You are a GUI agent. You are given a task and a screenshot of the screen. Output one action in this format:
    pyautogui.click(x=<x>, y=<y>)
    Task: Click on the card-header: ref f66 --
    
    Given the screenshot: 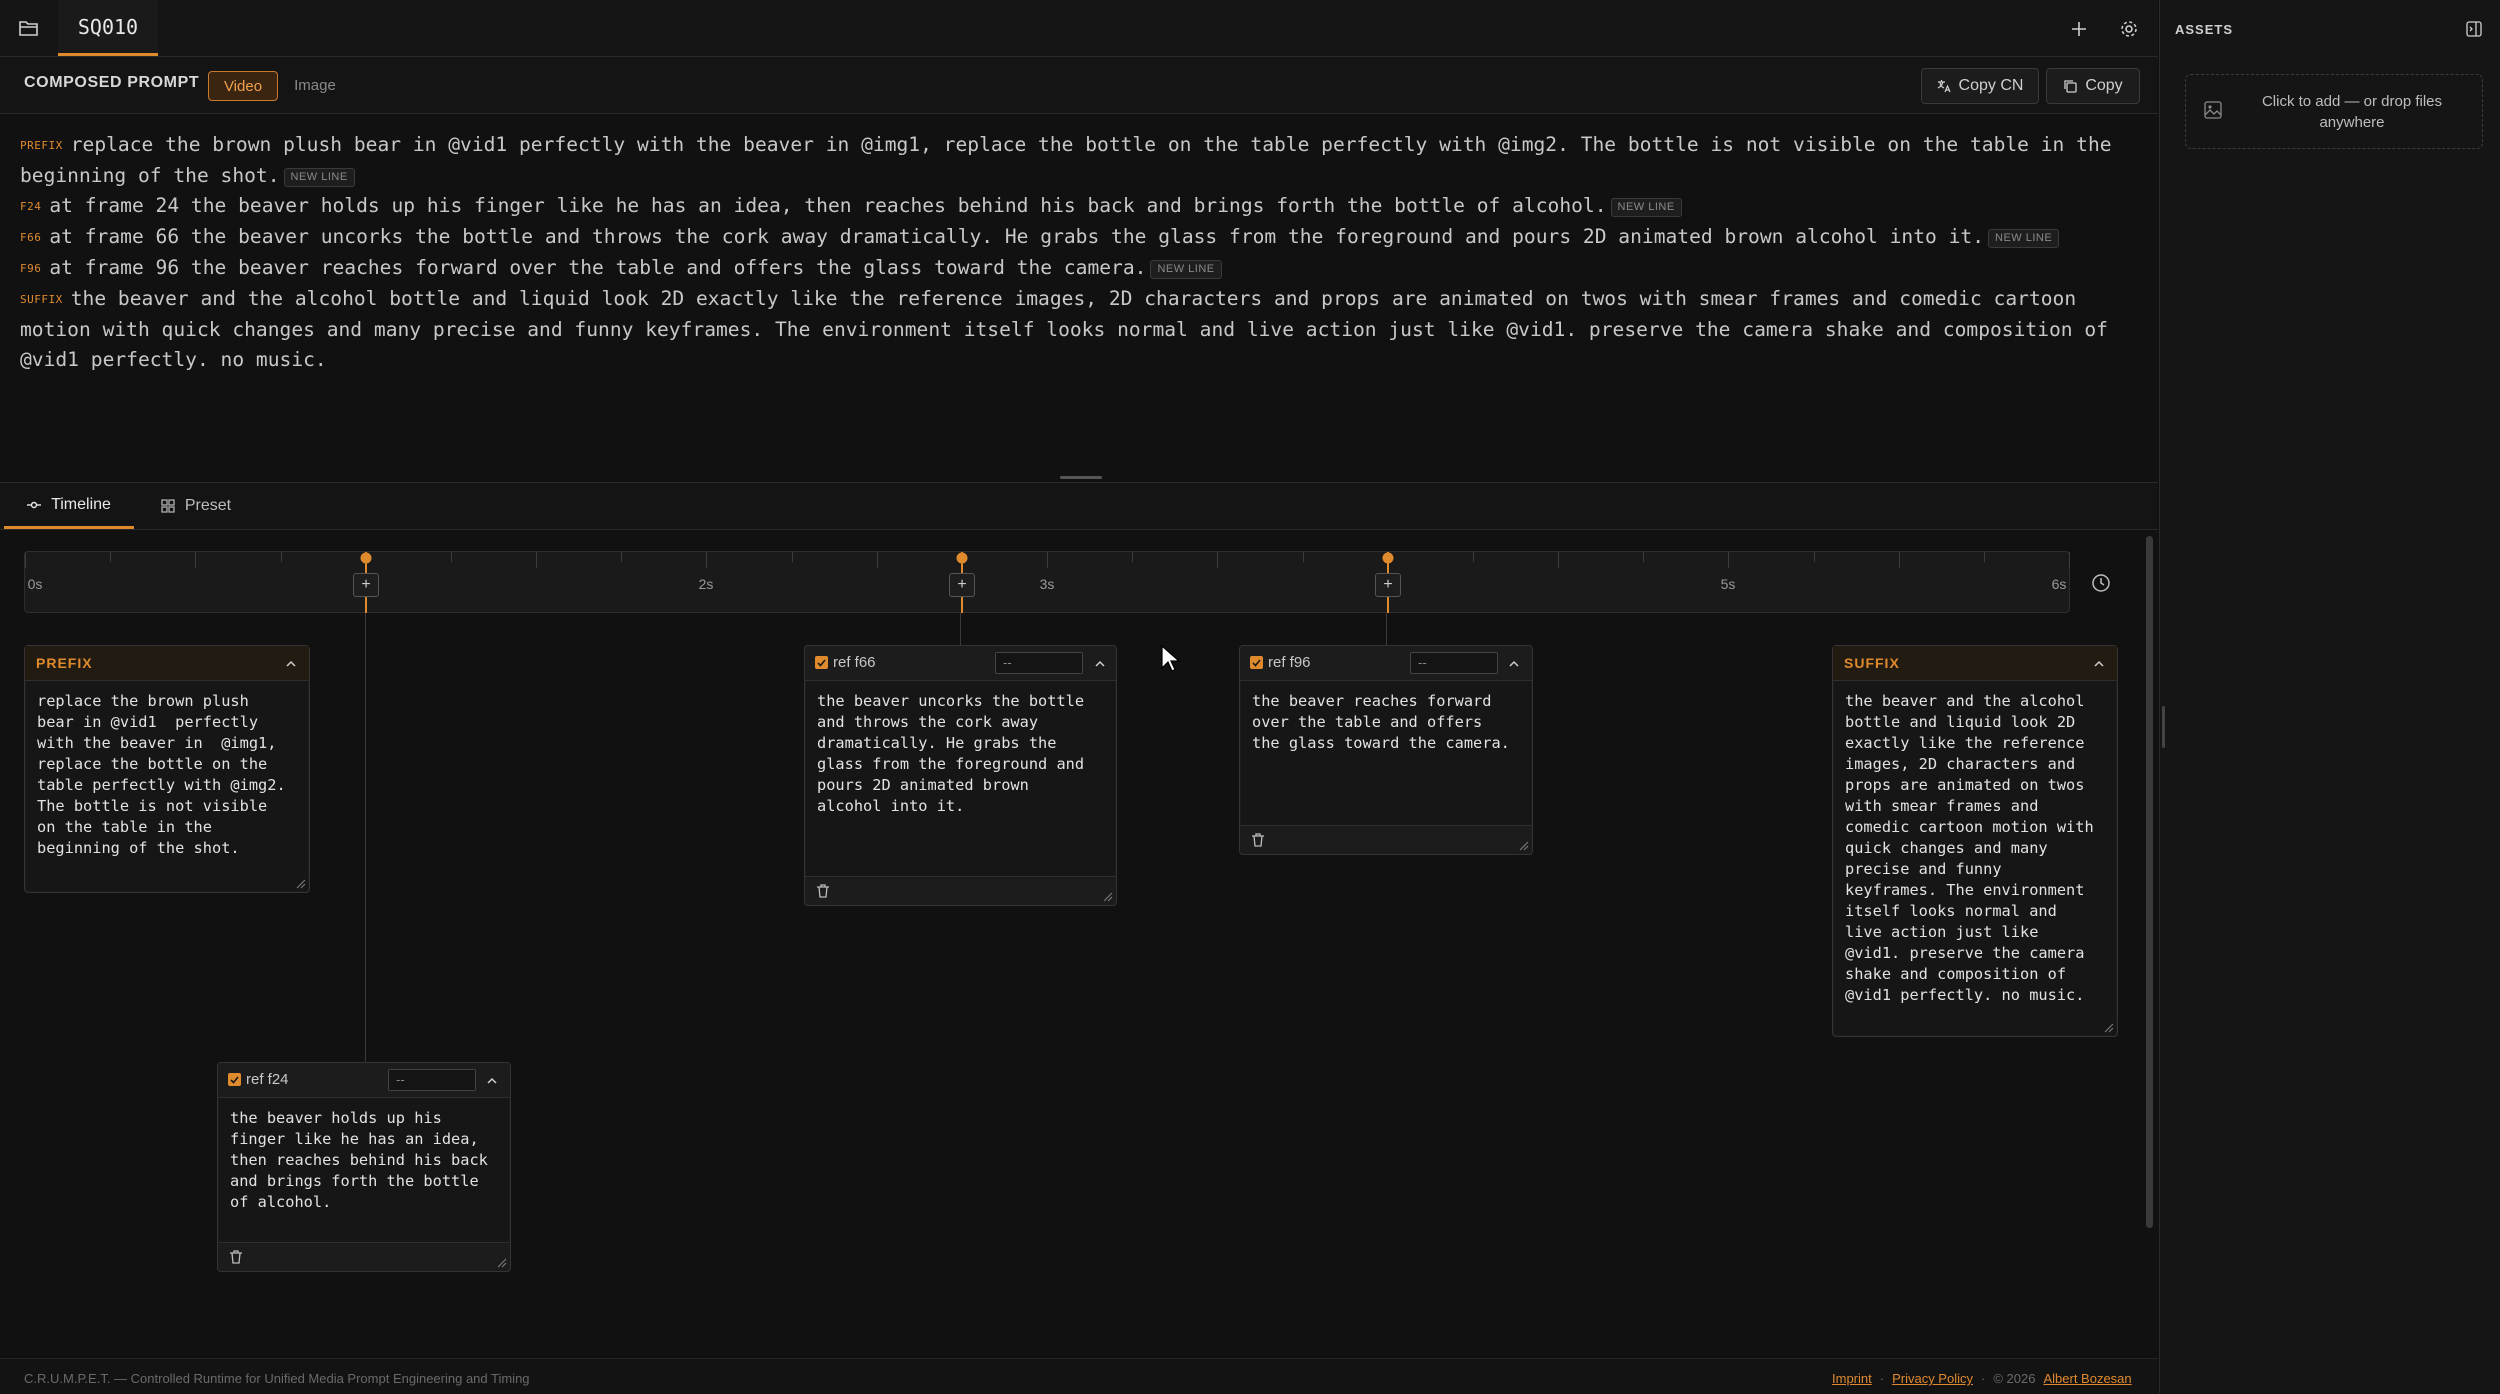 What is the action you would take?
    pyautogui.click(x=960, y=663)
    